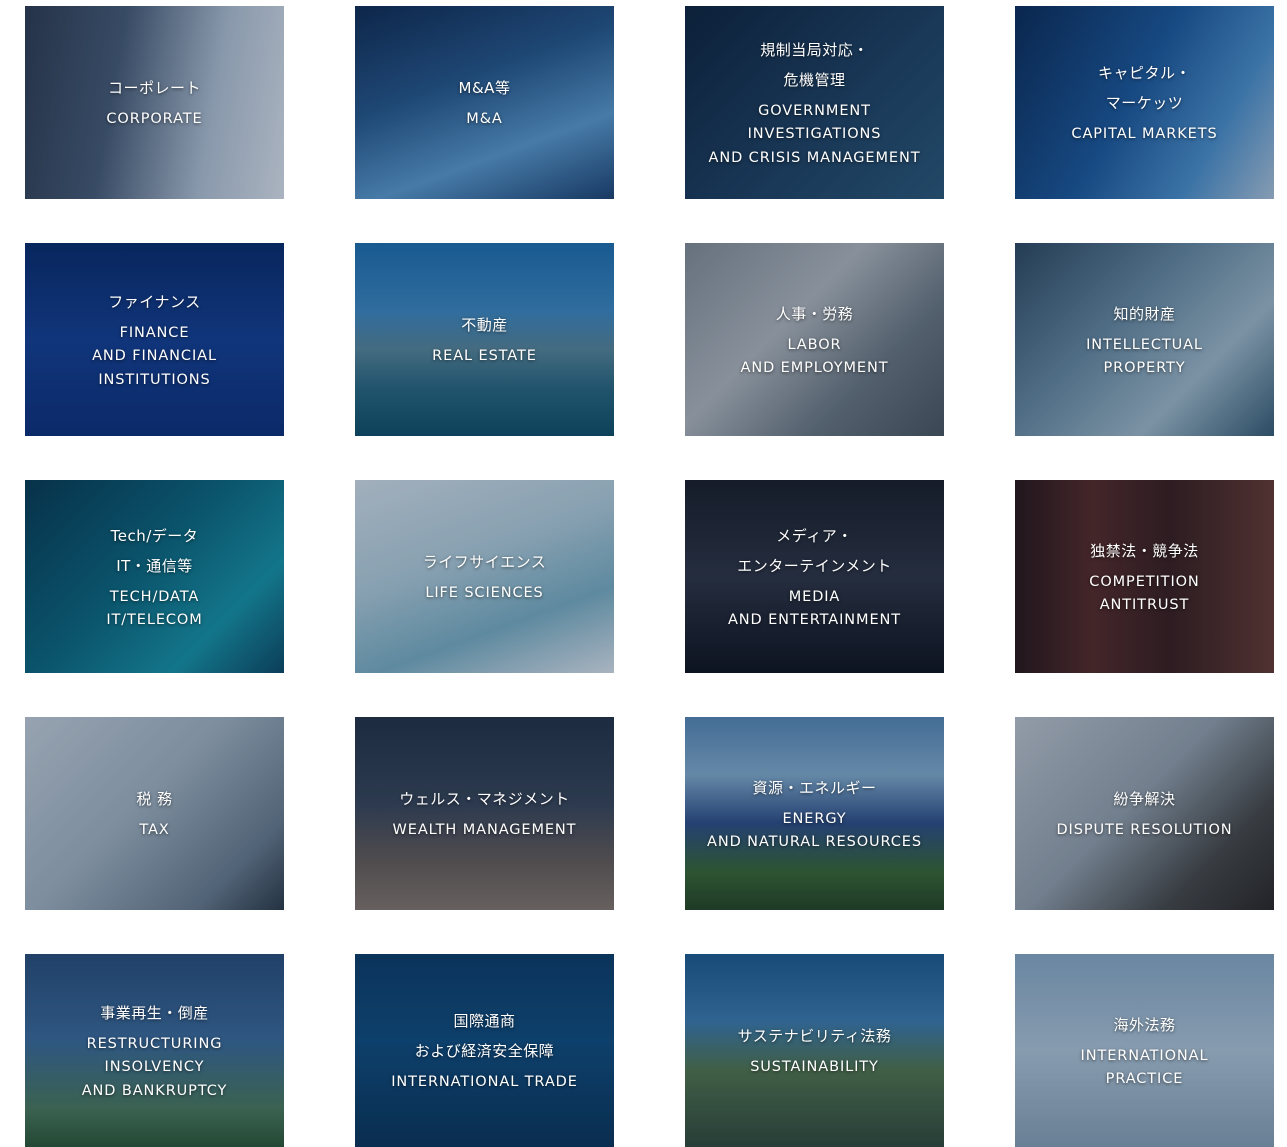 The image size is (1287, 1147). What do you see at coordinates (1144, 1067) in the screenshot?
I see `tile-en-label: INTERNATIONAL PRACTICE` at bounding box center [1144, 1067].